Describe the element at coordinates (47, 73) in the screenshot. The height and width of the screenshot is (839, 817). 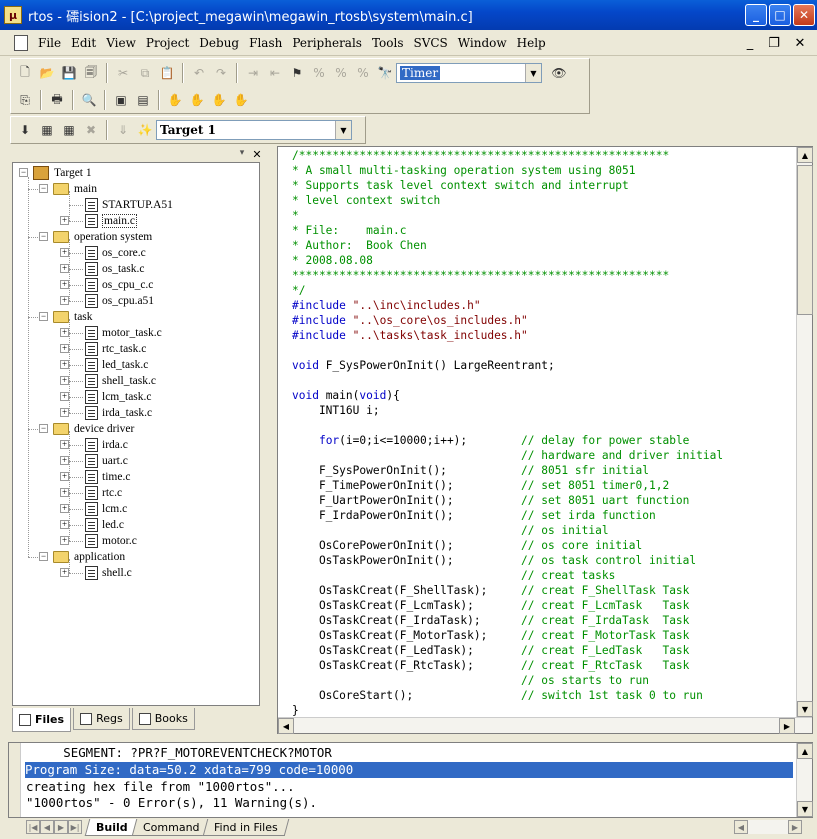
I see `open-folder-icon: 📂` at that location.